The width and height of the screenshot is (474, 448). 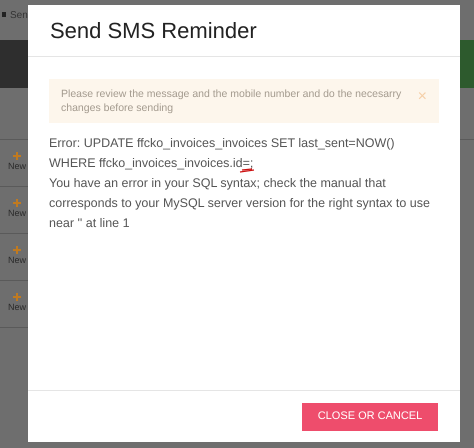 What do you see at coordinates (244, 153) in the screenshot?
I see `error-query: Error: UPDATE ffcko_invoices_invoices SET last_sent=NOW() WHERE ffcko_invoices_invoices.id=;` at bounding box center [244, 153].